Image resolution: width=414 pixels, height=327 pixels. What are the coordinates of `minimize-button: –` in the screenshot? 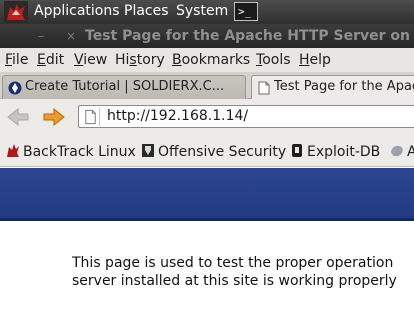 It's located at (41, 36).